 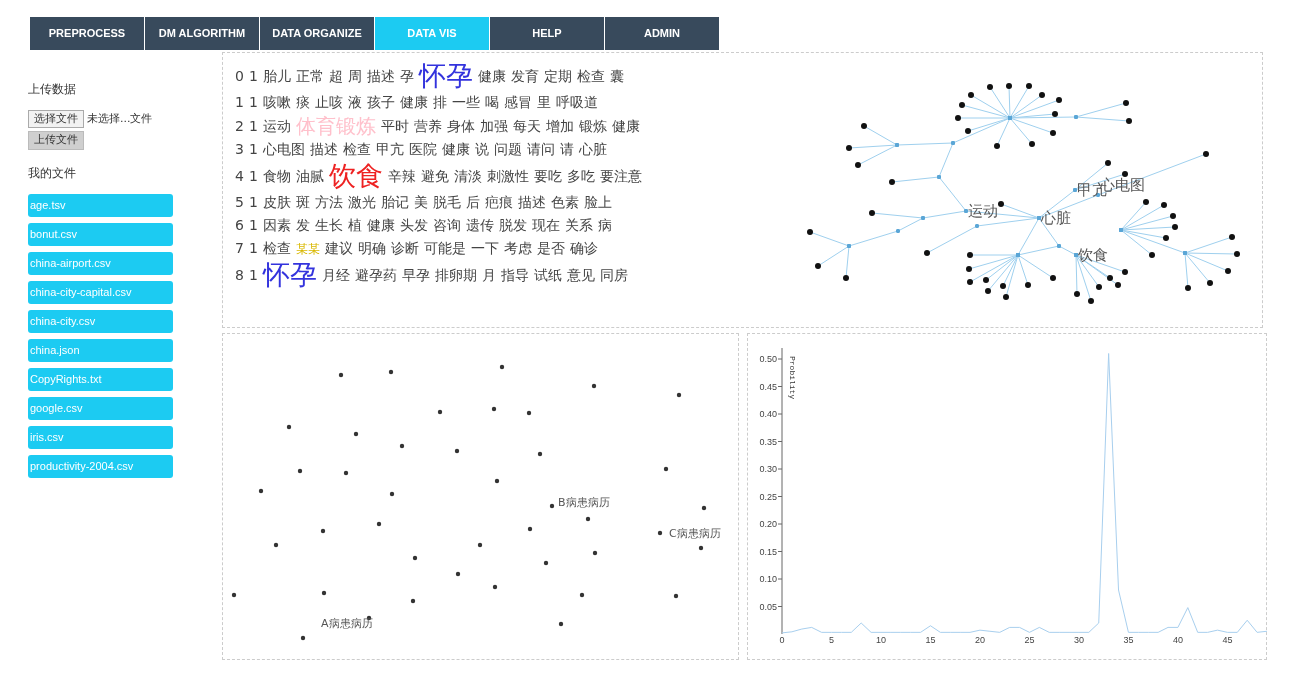 I want to click on topic-word: 油腻, so click(x=309, y=176).